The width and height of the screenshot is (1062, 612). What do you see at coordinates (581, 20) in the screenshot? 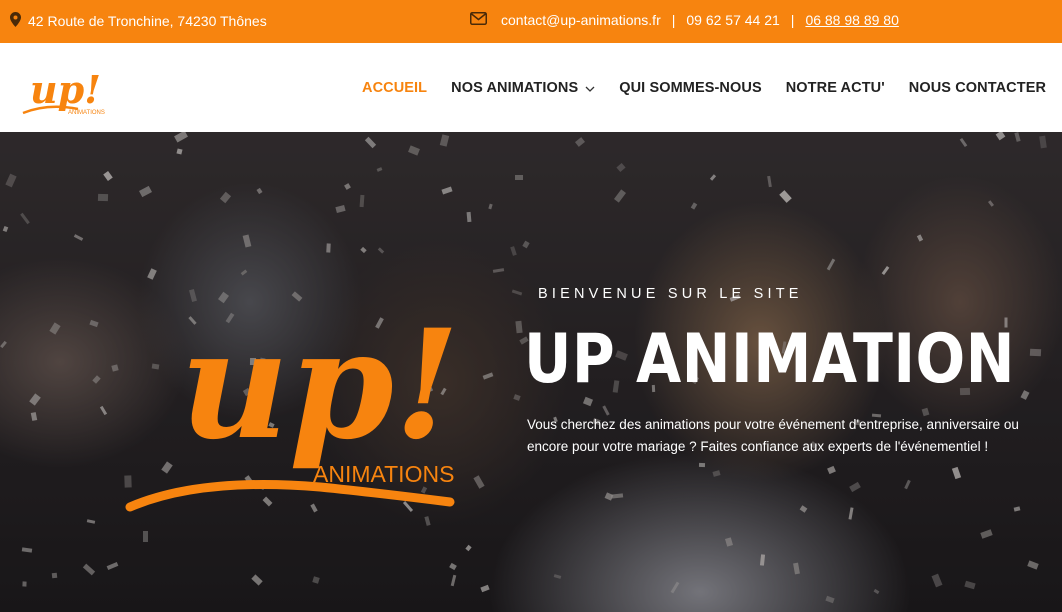
I see `email-link: contact@up-animations.fr` at bounding box center [581, 20].